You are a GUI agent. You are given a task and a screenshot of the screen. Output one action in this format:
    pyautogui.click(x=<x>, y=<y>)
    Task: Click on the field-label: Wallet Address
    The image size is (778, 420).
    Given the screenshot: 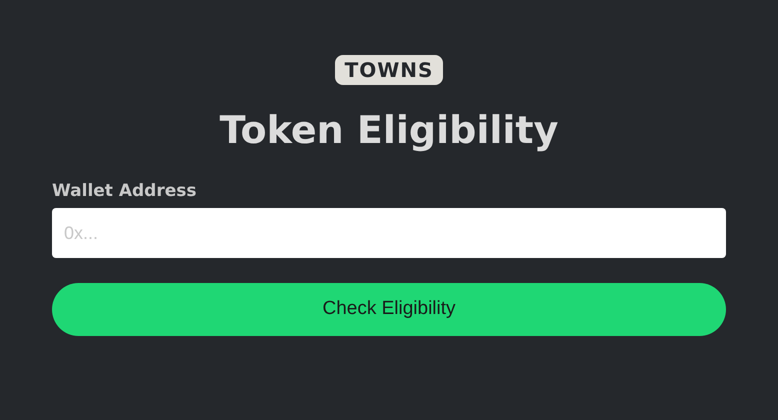 What is the action you would take?
    pyautogui.click(x=124, y=191)
    